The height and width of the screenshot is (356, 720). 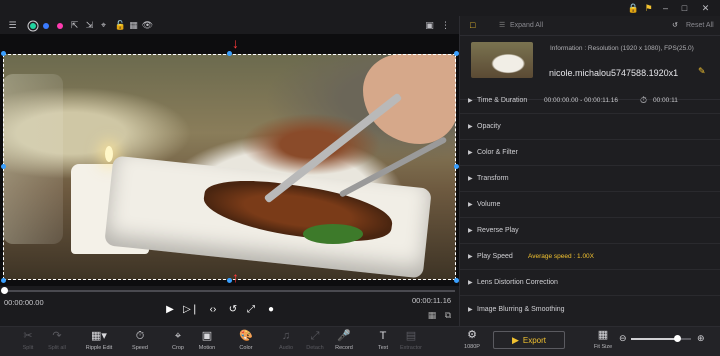 What do you see at coordinates (89, 25) in the screenshot?
I see `transform-icon-2: ⇲` at bounding box center [89, 25].